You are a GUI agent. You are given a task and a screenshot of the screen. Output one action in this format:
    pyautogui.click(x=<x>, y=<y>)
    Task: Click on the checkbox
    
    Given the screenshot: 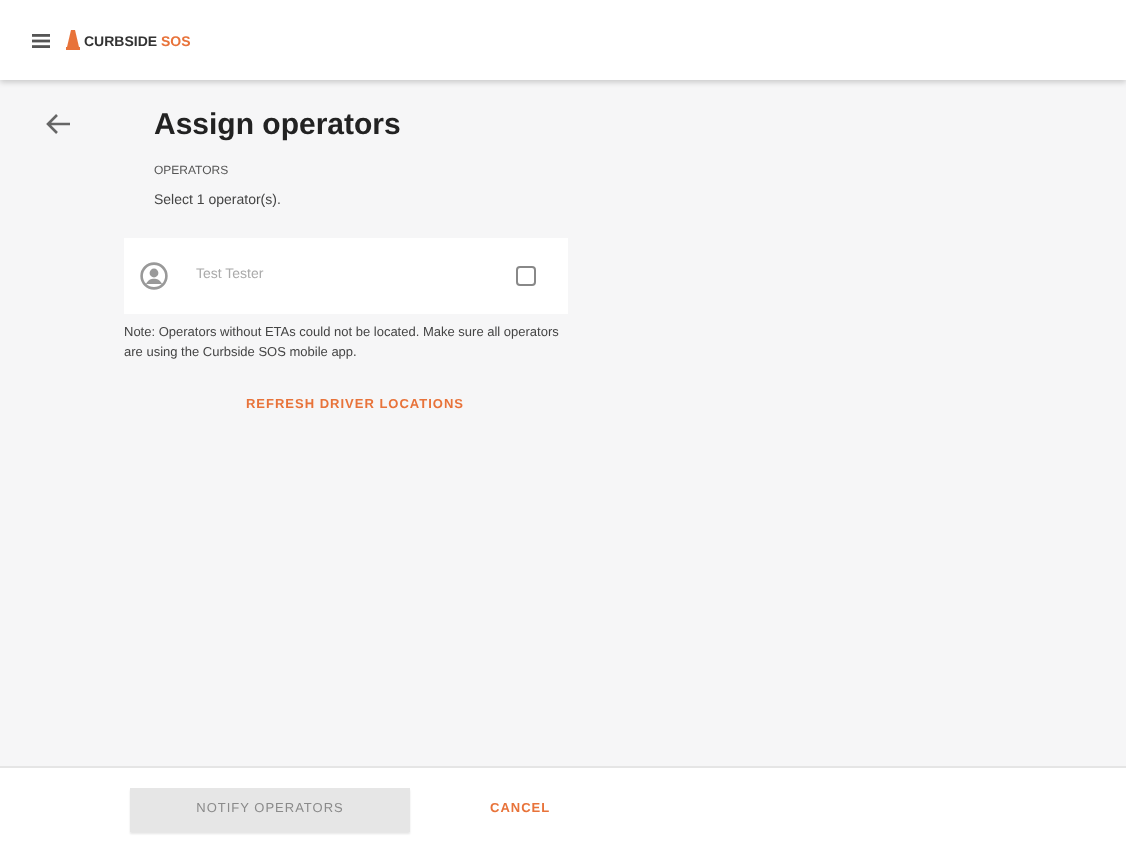 What is the action you would take?
    pyautogui.click(x=526, y=276)
    